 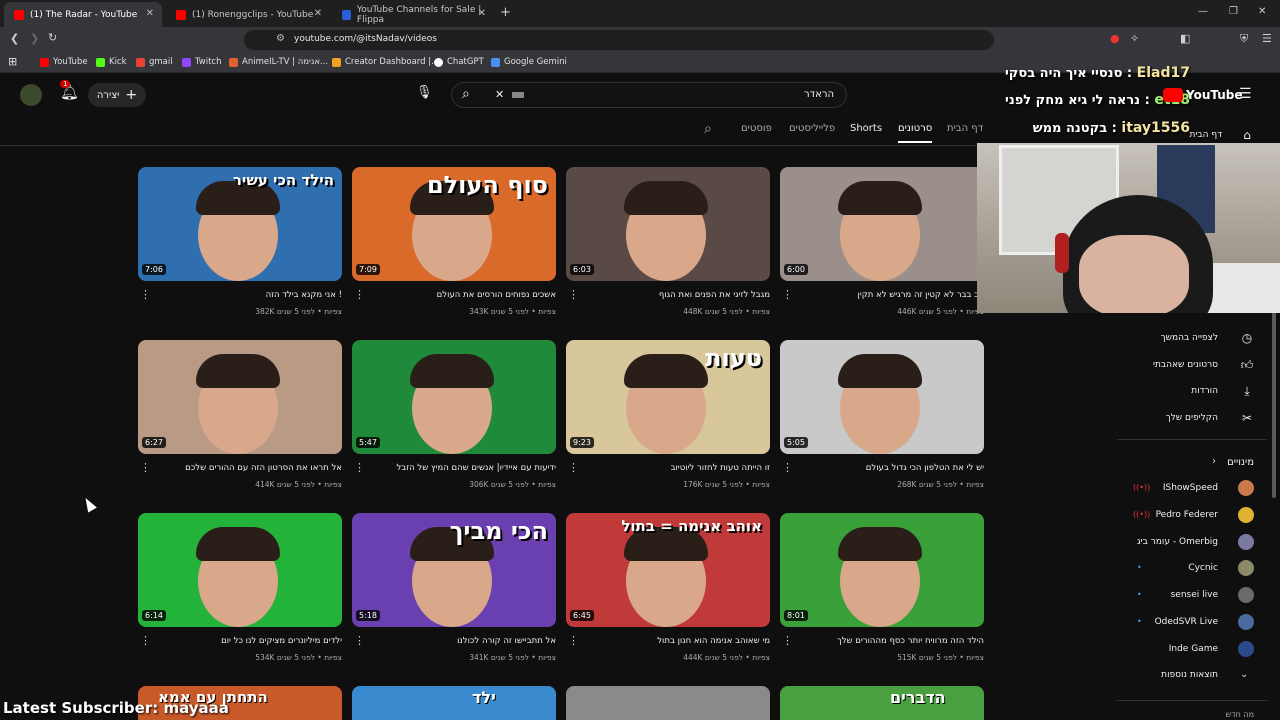 I want to click on video-title: זו הייתה טעות לחזור ליוטיוב, so click(x=670, y=468).